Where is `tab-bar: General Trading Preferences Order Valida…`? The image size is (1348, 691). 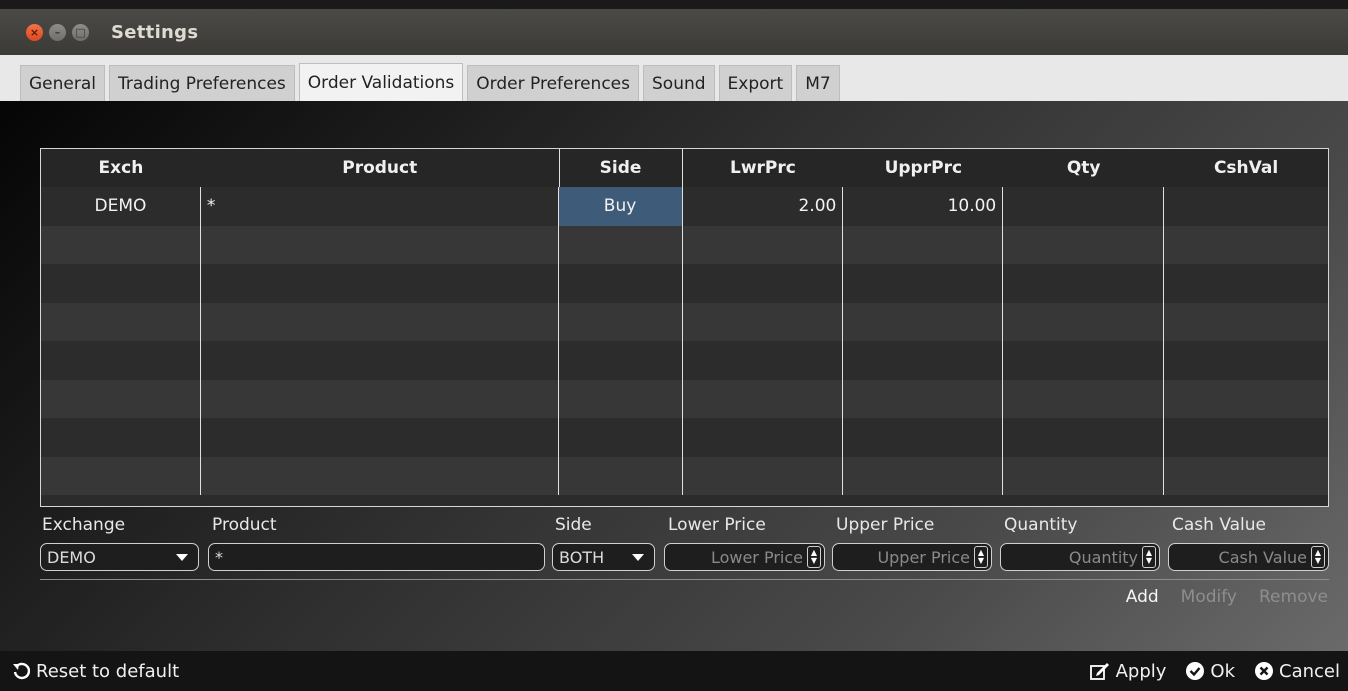
tab-bar: General Trading Preferences Order Valida… is located at coordinates (674, 78).